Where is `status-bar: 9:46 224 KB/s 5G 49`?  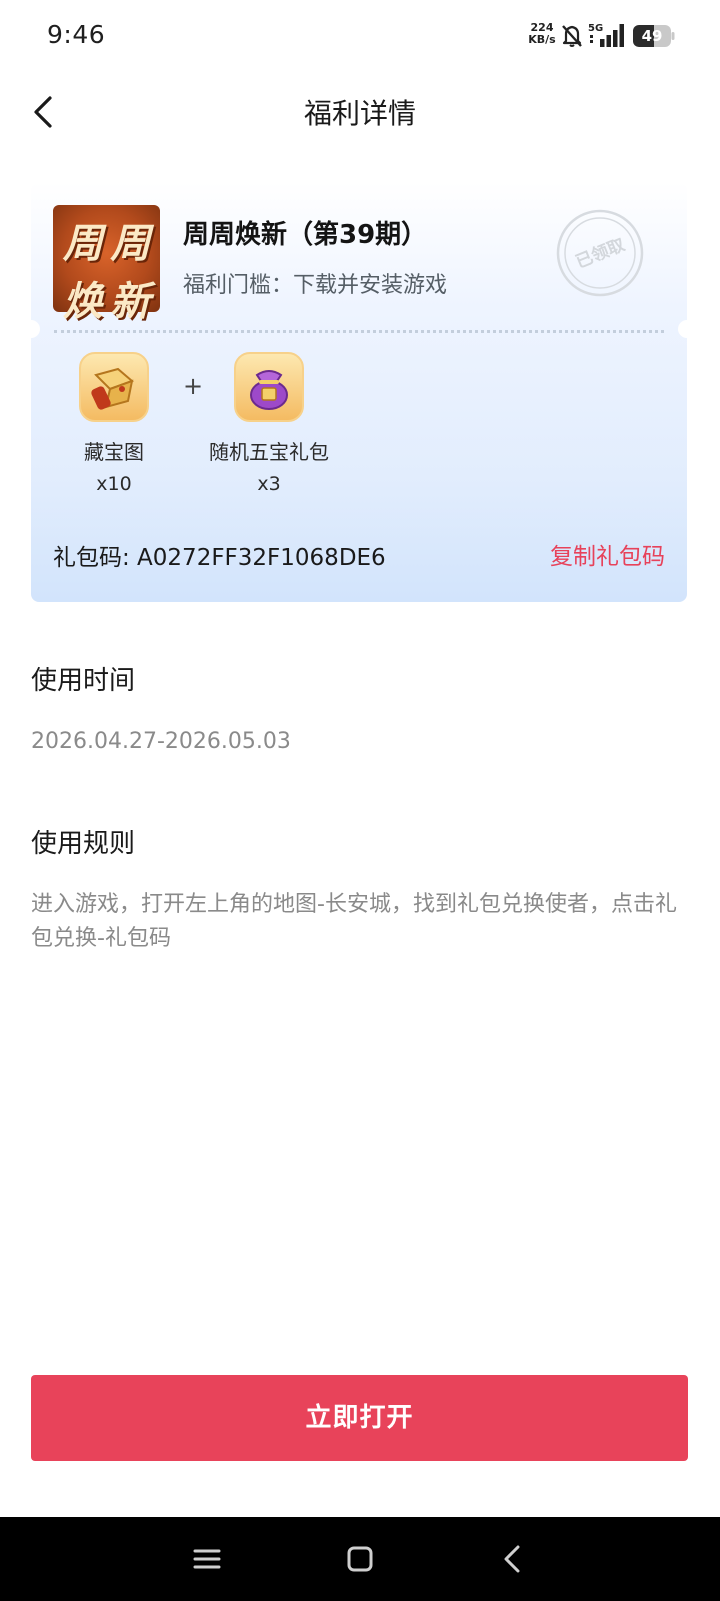 status-bar: 9:46 224 KB/s 5G 49 is located at coordinates (360, 36).